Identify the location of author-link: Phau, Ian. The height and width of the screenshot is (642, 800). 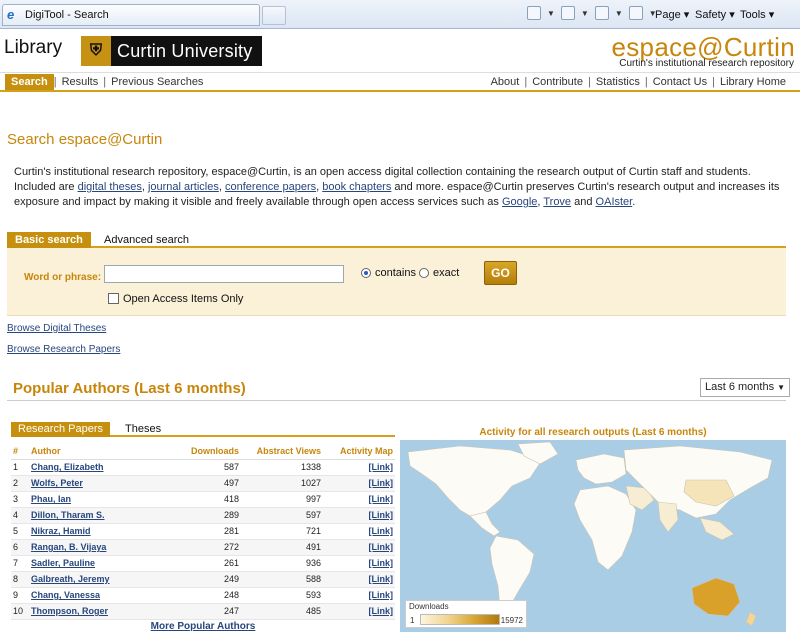
(51, 499).